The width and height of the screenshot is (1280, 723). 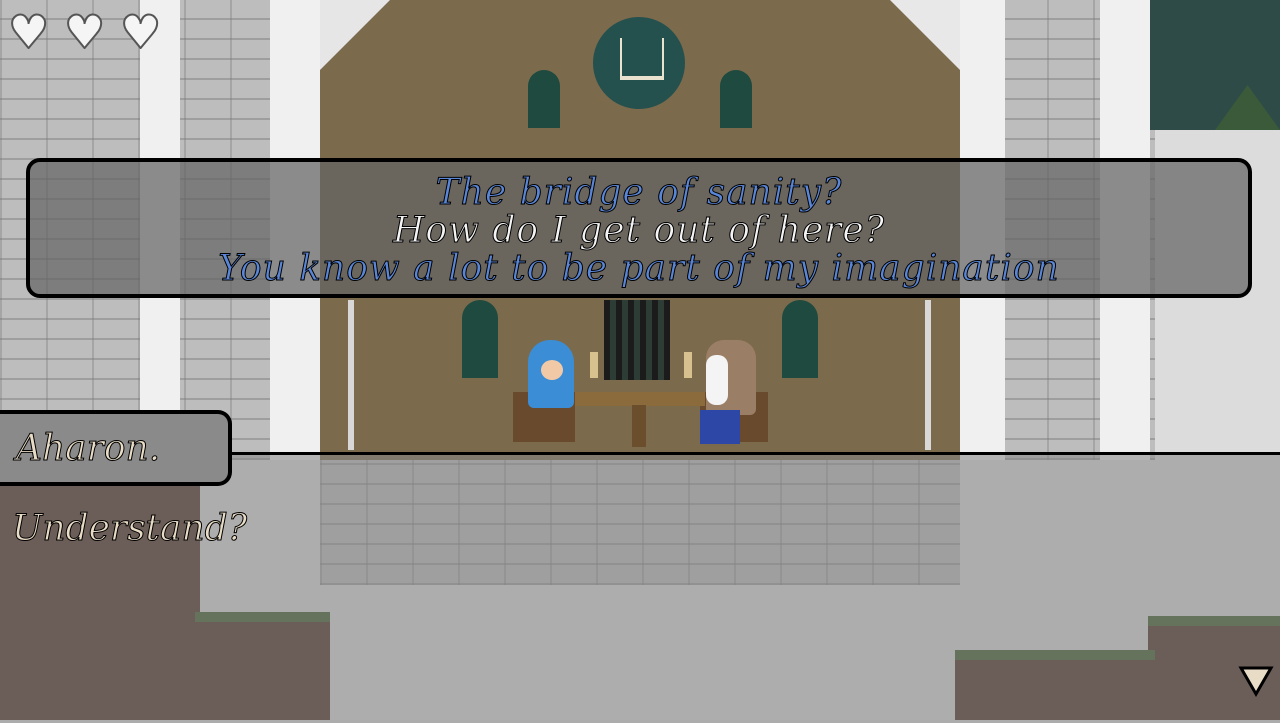 I want to click on wooden-table, so click(x=640, y=399).